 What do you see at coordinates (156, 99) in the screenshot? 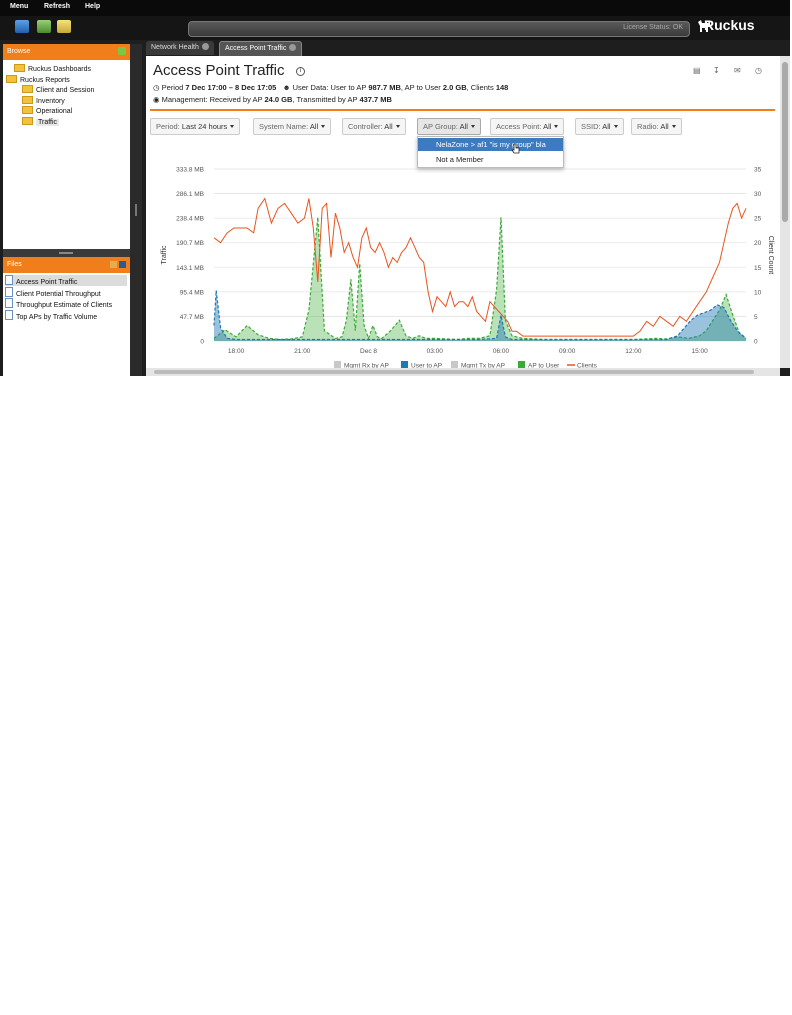
I see `eye-icon: ◉` at bounding box center [156, 99].